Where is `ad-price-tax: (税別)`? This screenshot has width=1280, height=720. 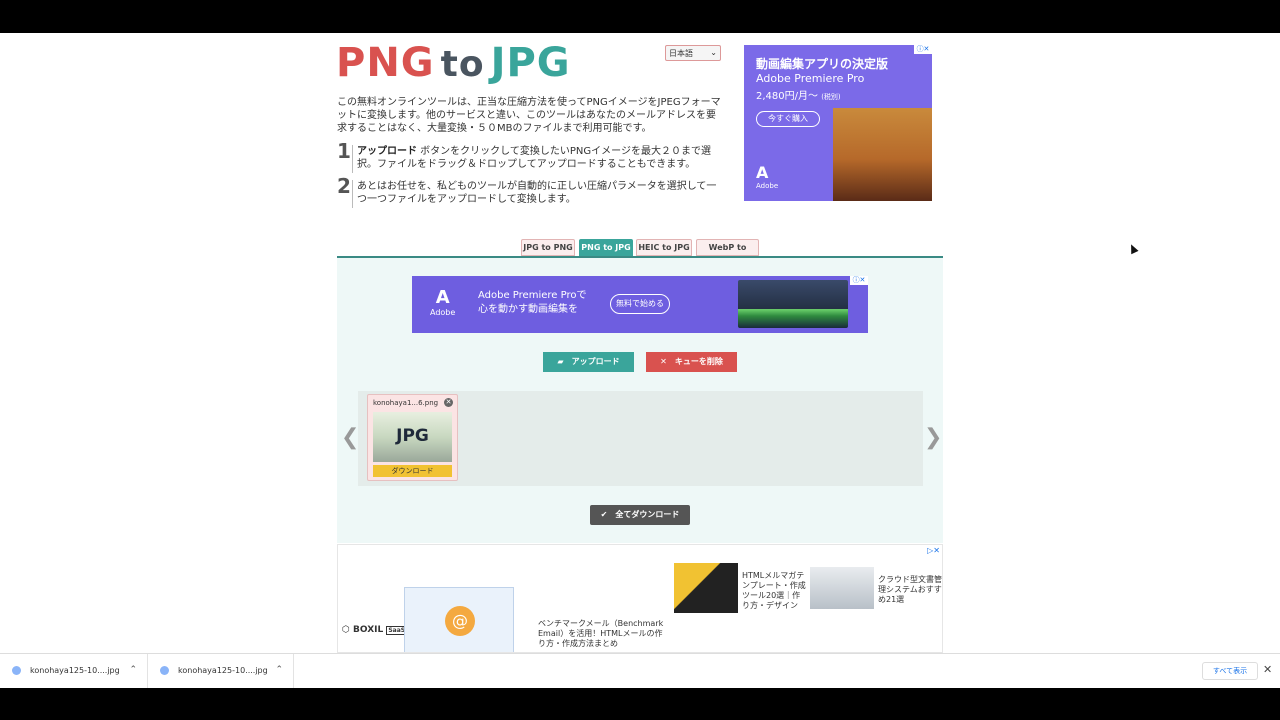
ad-price-tax: (税別) is located at coordinates (831, 97).